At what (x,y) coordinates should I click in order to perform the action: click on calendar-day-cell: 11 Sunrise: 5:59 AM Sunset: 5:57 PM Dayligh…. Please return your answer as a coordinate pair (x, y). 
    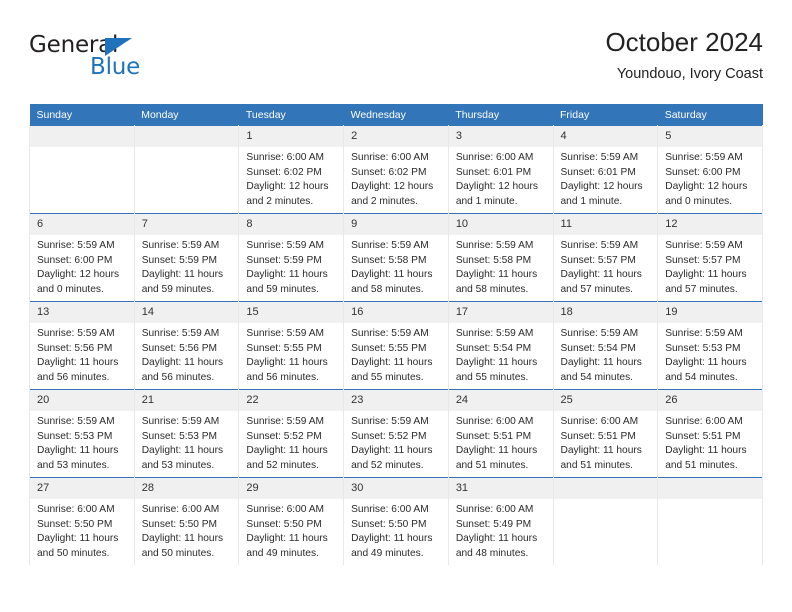
    Looking at the image, I should click on (605, 257).